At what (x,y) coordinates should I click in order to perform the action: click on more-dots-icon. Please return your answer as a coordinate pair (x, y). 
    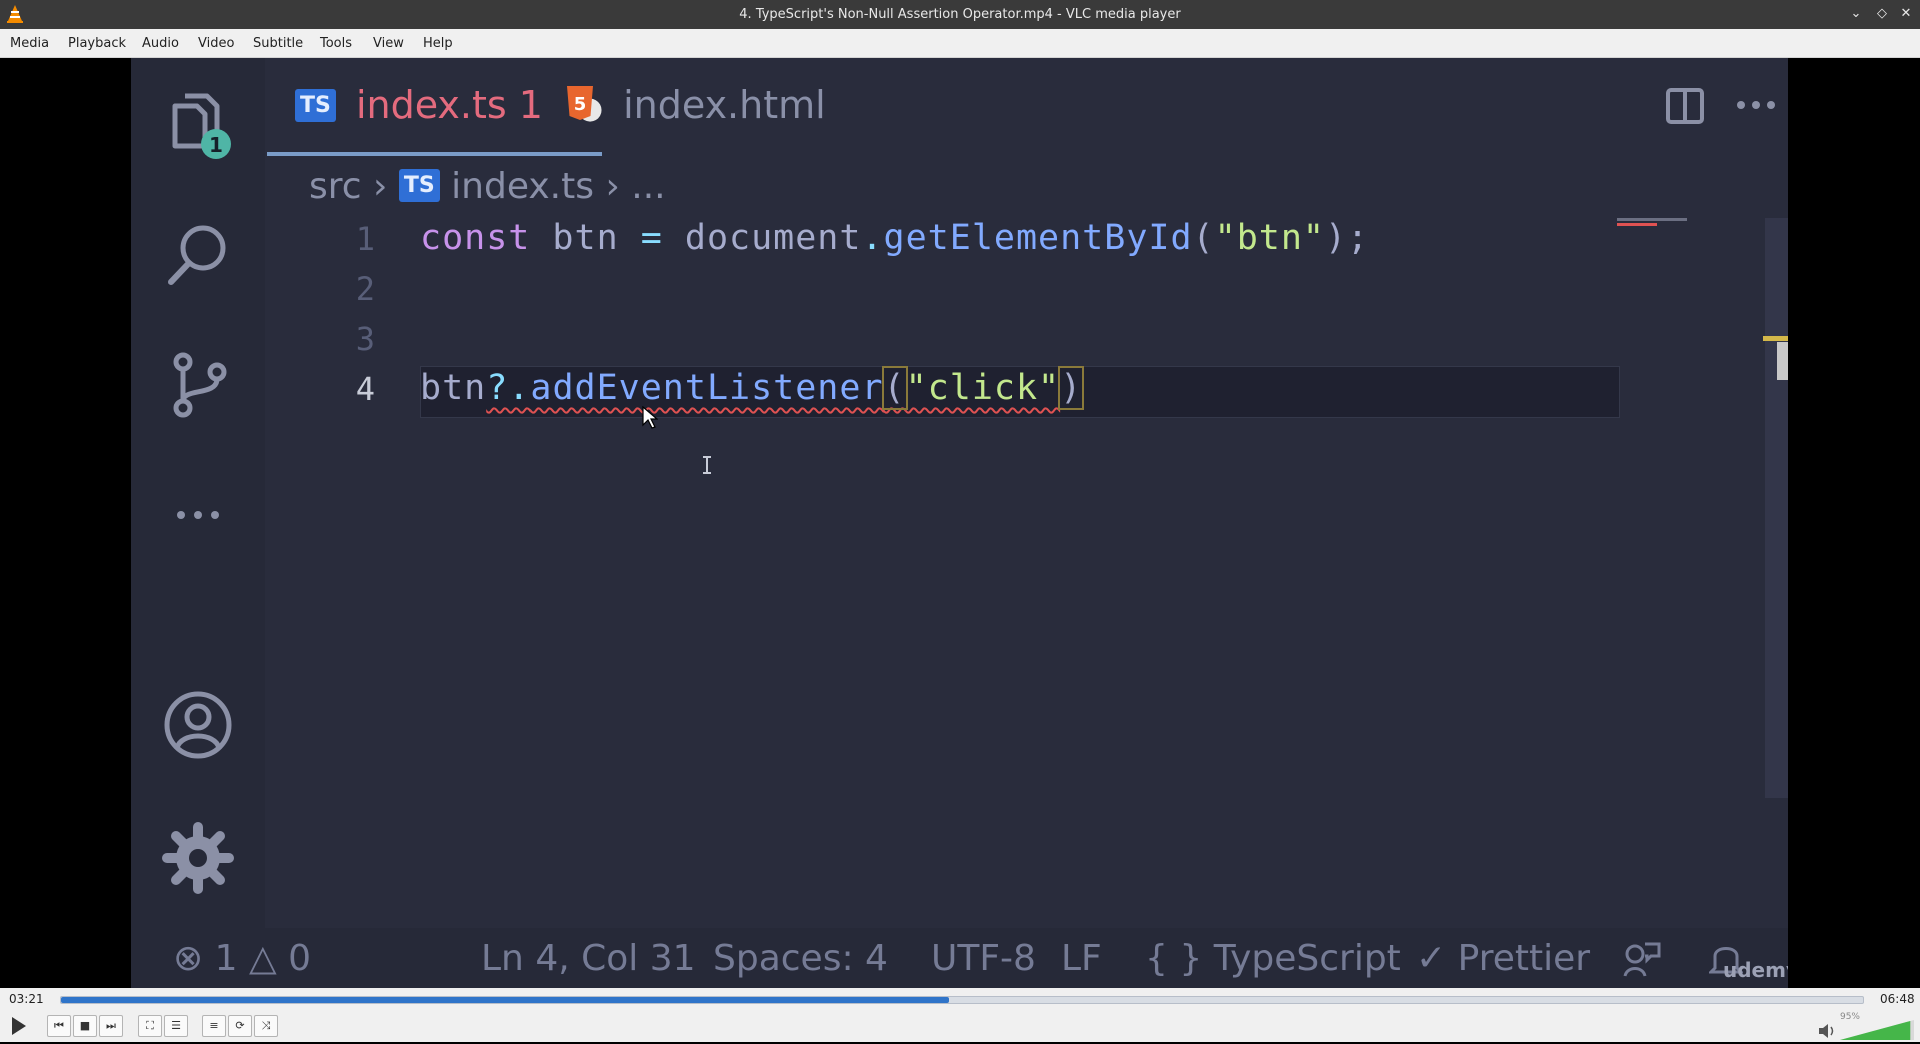
    Looking at the image, I should click on (198, 515).